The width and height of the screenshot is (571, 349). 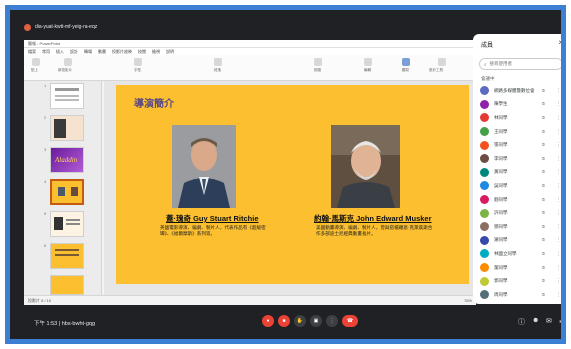 I want to click on slide-thumbnail: Aladdin, so click(x=67, y=160).